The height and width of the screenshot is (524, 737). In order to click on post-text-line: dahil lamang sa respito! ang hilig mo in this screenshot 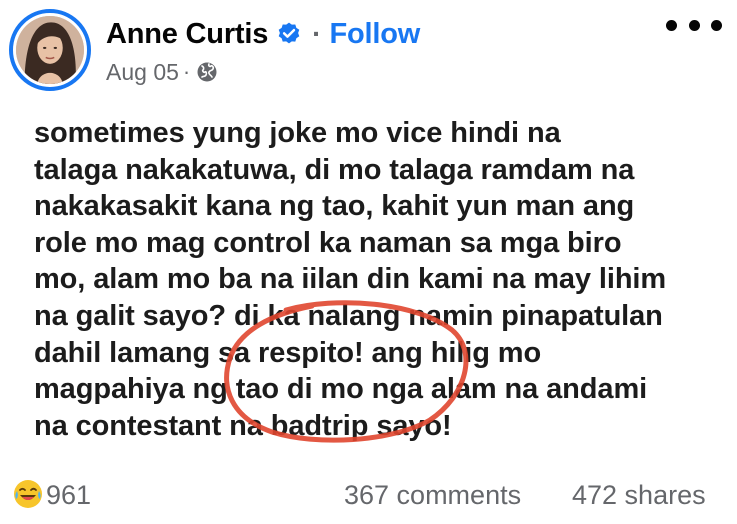, I will do `click(288, 352)`.